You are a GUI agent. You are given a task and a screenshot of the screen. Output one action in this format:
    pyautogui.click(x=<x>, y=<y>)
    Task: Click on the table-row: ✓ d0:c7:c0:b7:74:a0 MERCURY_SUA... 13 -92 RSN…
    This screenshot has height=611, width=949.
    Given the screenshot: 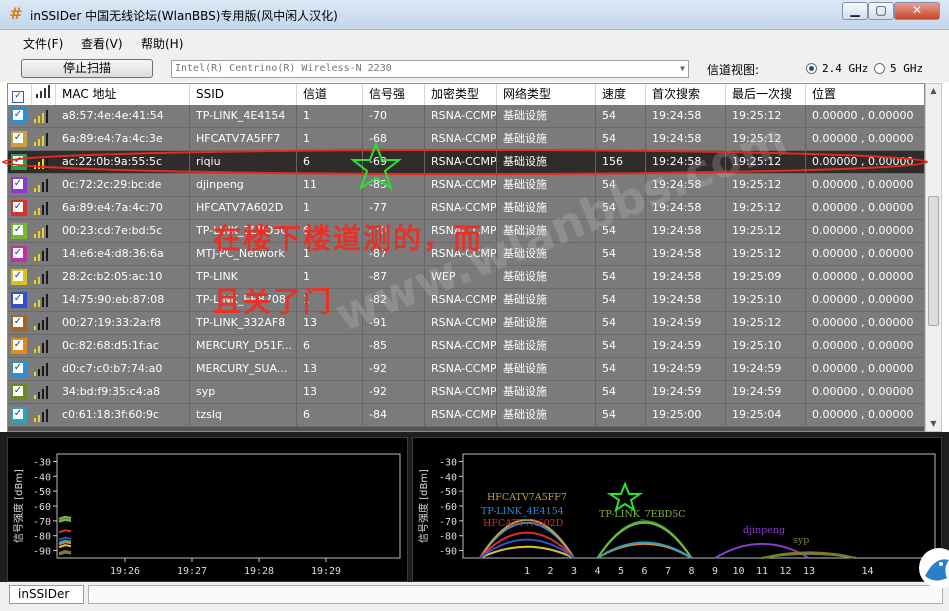 What is the action you would take?
    pyautogui.click(x=466, y=369)
    